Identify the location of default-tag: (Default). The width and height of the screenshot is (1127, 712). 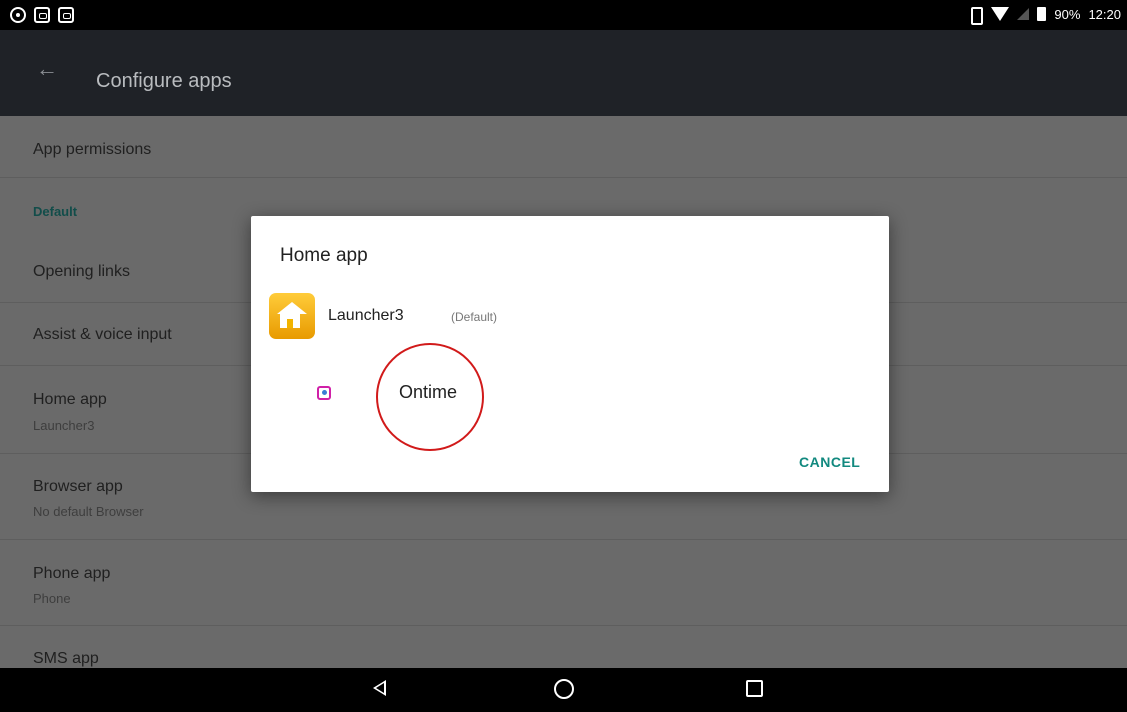
(474, 317).